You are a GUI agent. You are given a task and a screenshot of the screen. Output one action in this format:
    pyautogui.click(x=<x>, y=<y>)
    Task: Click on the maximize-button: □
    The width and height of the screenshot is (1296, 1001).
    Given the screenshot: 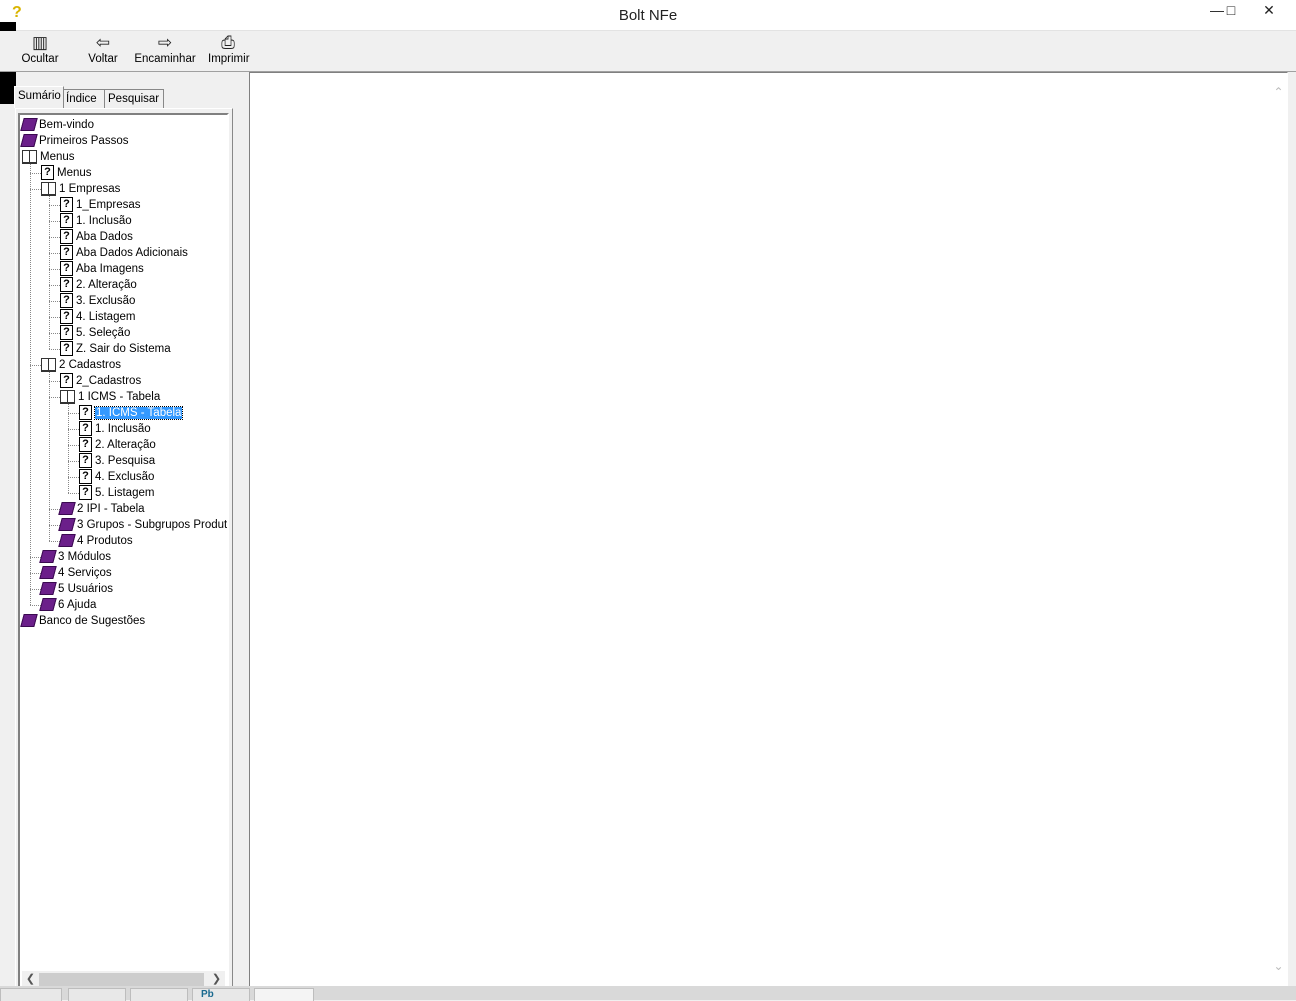 What is the action you would take?
    pyautogui.click(x=1231, y=11)
    